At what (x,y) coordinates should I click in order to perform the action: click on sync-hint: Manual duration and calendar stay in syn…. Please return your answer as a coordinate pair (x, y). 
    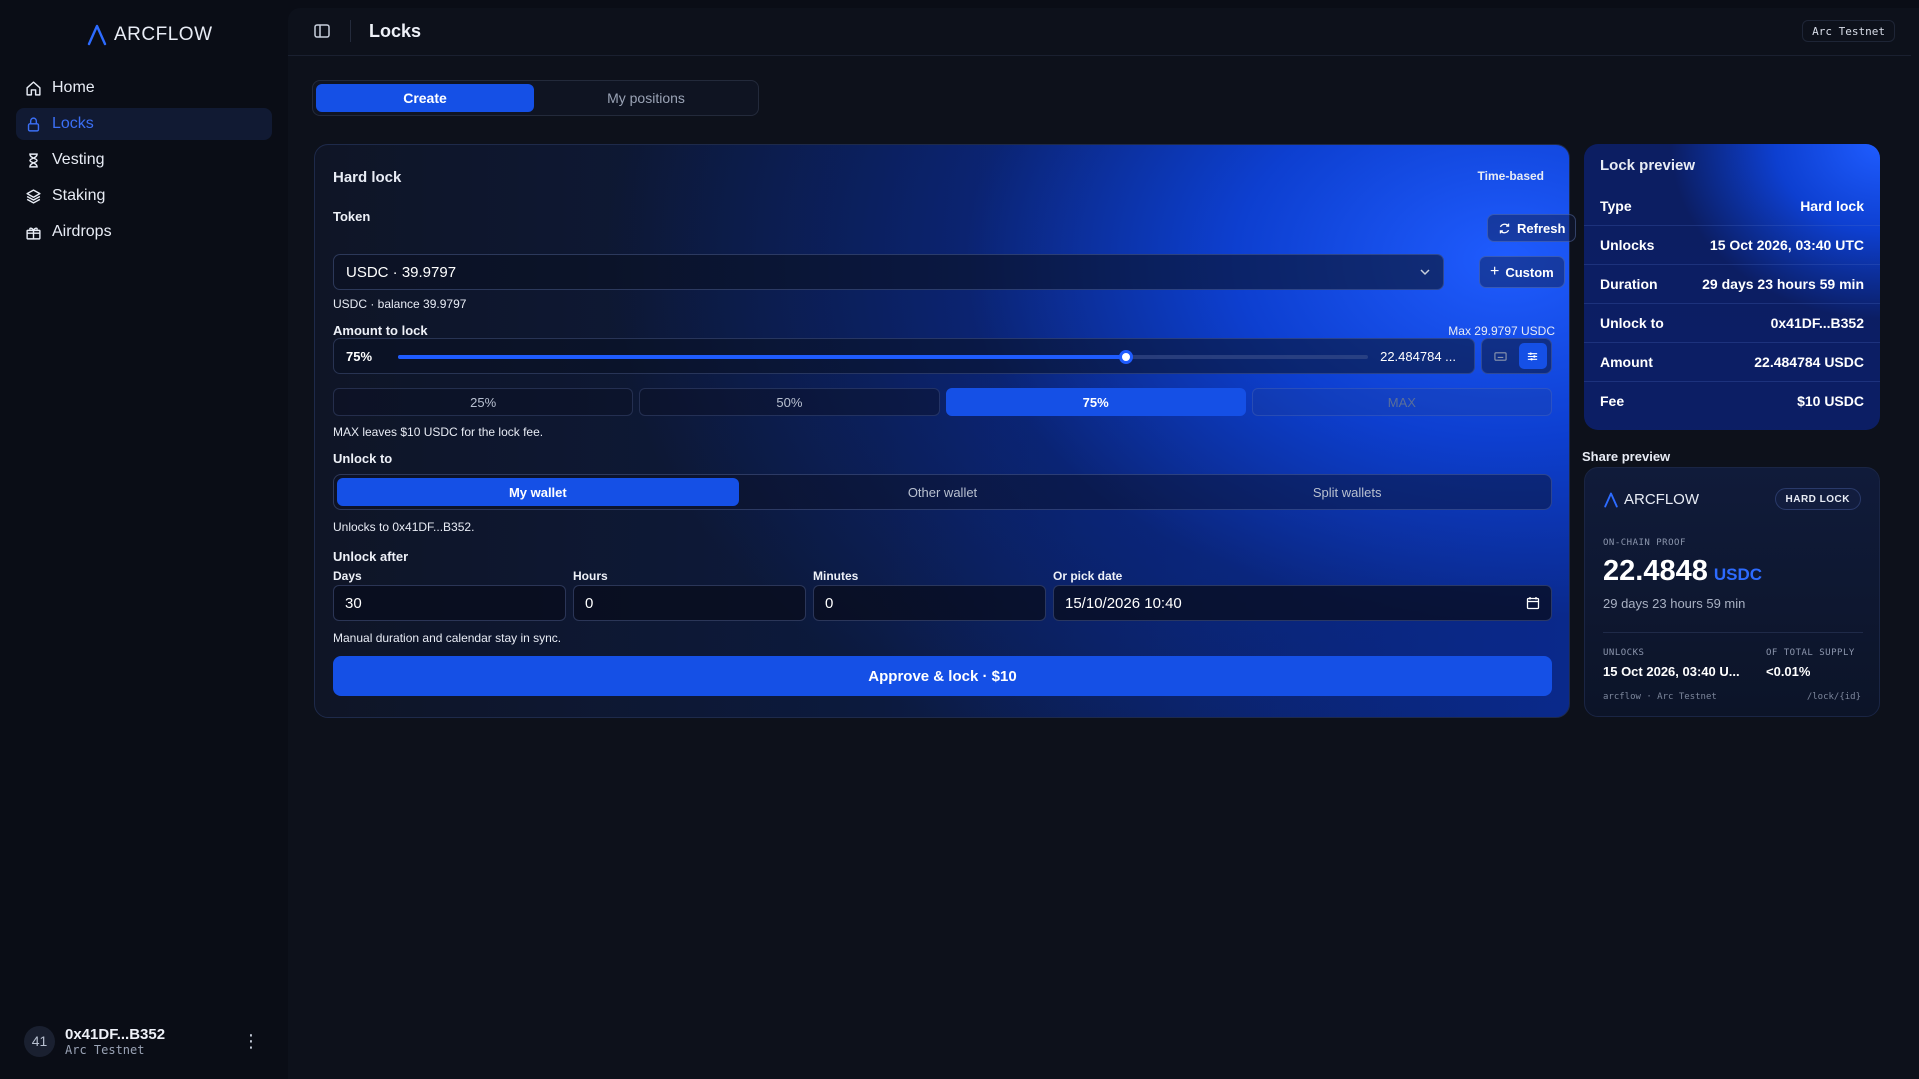
    Looking at the image, I should click on (447, 638).